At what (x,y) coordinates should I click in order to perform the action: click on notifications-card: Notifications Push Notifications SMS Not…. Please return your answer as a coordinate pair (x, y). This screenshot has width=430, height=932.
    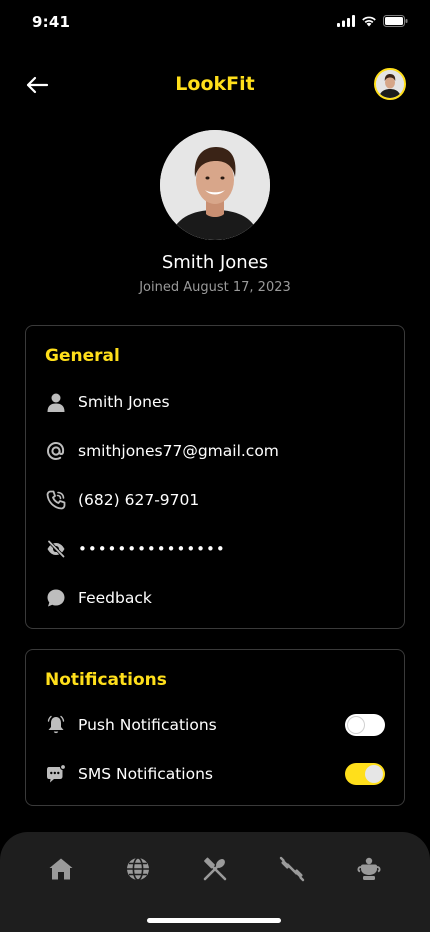
    Looking at the image, I should click on (215, 727).